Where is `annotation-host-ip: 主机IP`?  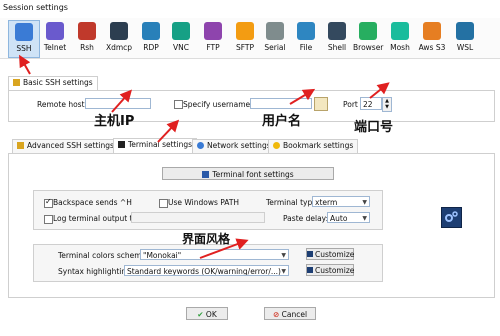 annotation-host-ip: 主机IP is located at coordinates (114, 121).